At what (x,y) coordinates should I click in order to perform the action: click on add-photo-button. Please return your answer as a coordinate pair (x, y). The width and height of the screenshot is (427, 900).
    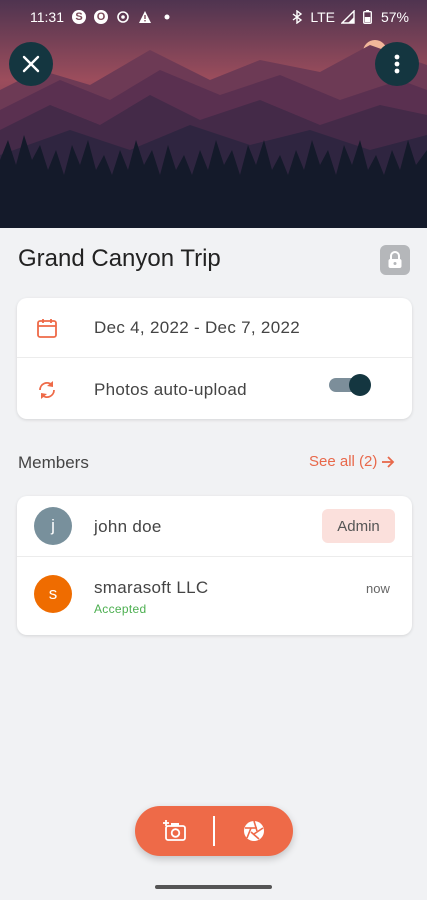
    Looking at the image, I should click on (174, 831).